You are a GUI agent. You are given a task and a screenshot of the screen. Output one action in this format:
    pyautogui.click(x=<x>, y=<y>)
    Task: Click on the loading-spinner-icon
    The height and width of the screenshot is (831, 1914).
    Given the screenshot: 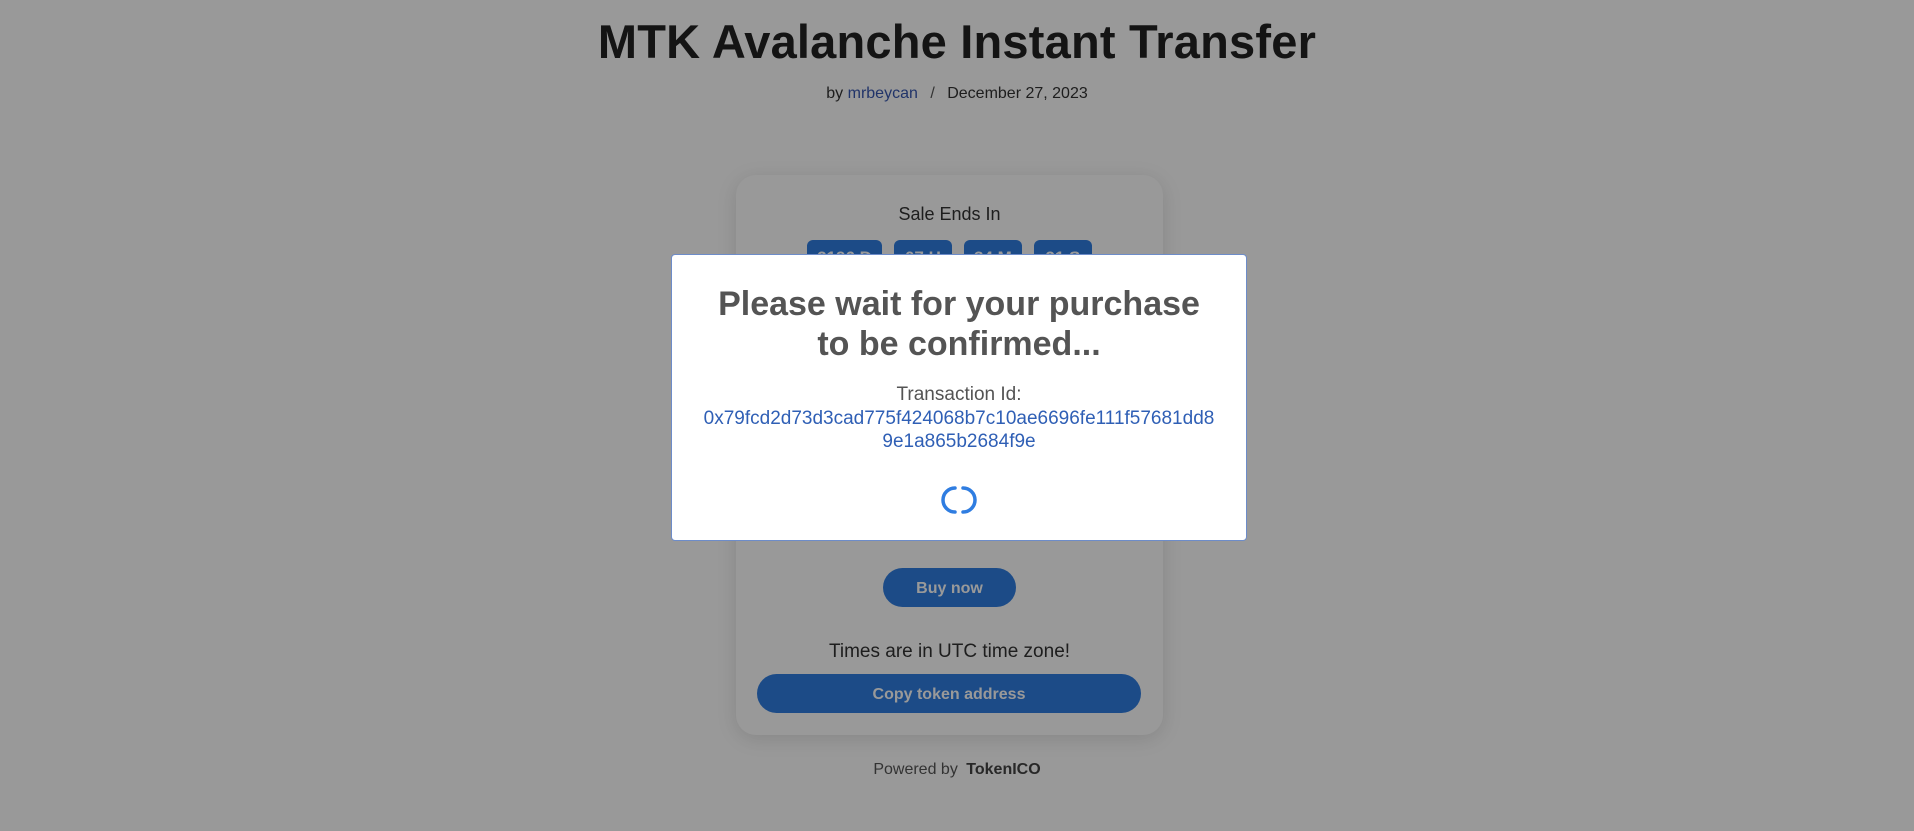 What is the action you would take?
    pyautogui.click(x=959, y=500)
    